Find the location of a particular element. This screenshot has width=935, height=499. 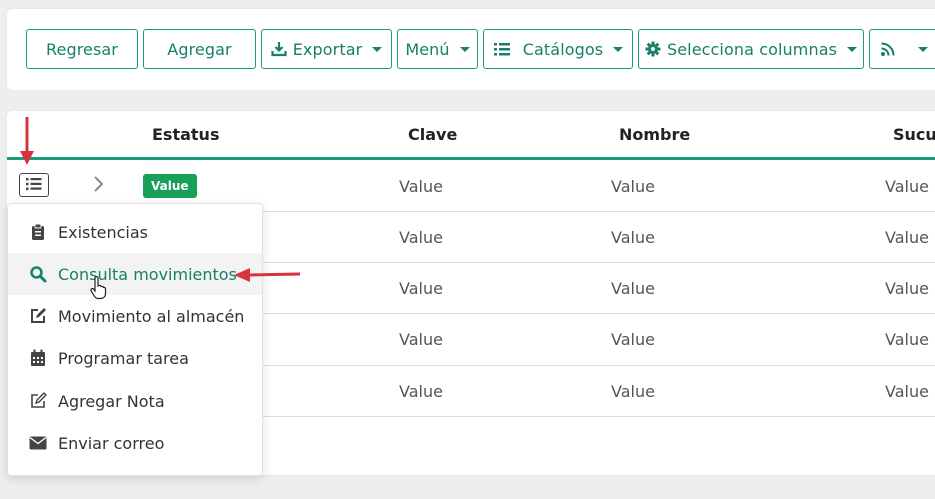

add-button-label: Agregar is located at coordinates (199, 49).